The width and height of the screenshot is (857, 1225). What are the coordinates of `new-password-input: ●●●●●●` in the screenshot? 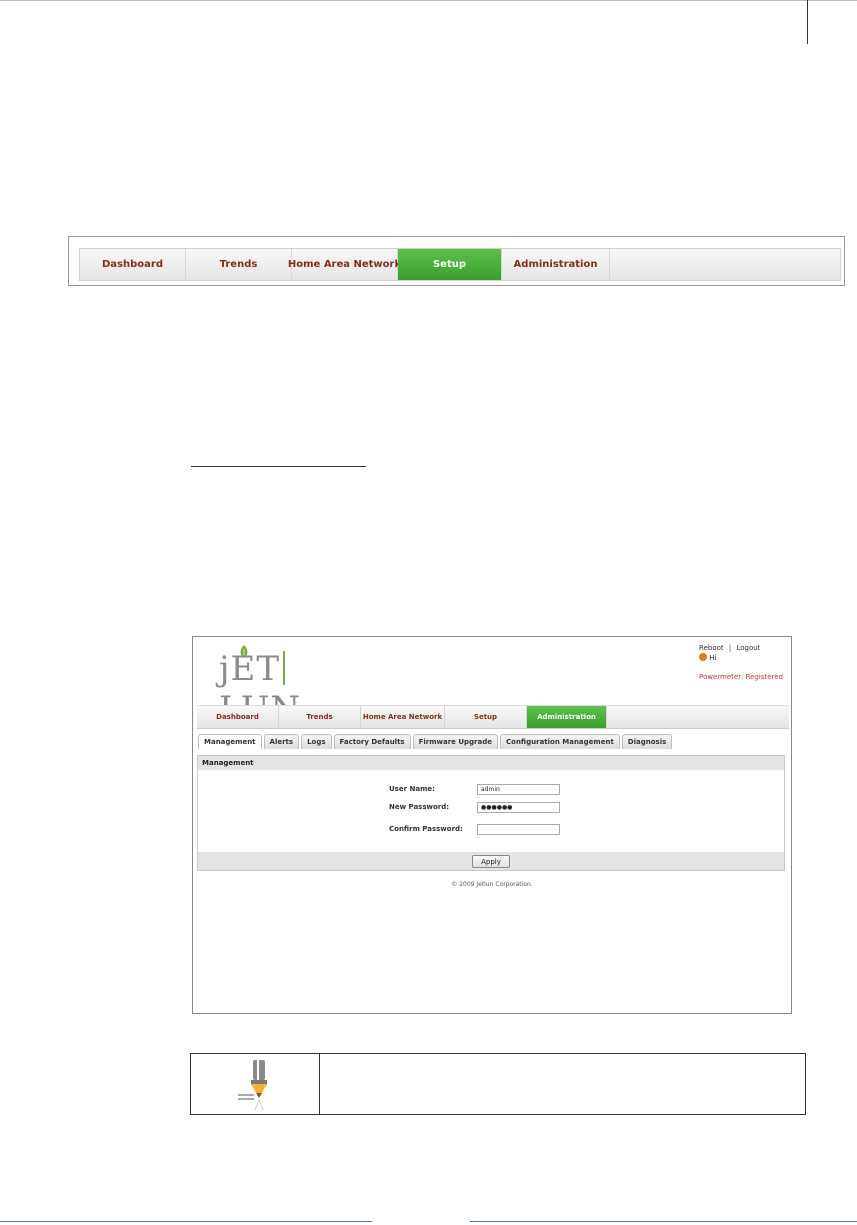 It's located at (518, 807).